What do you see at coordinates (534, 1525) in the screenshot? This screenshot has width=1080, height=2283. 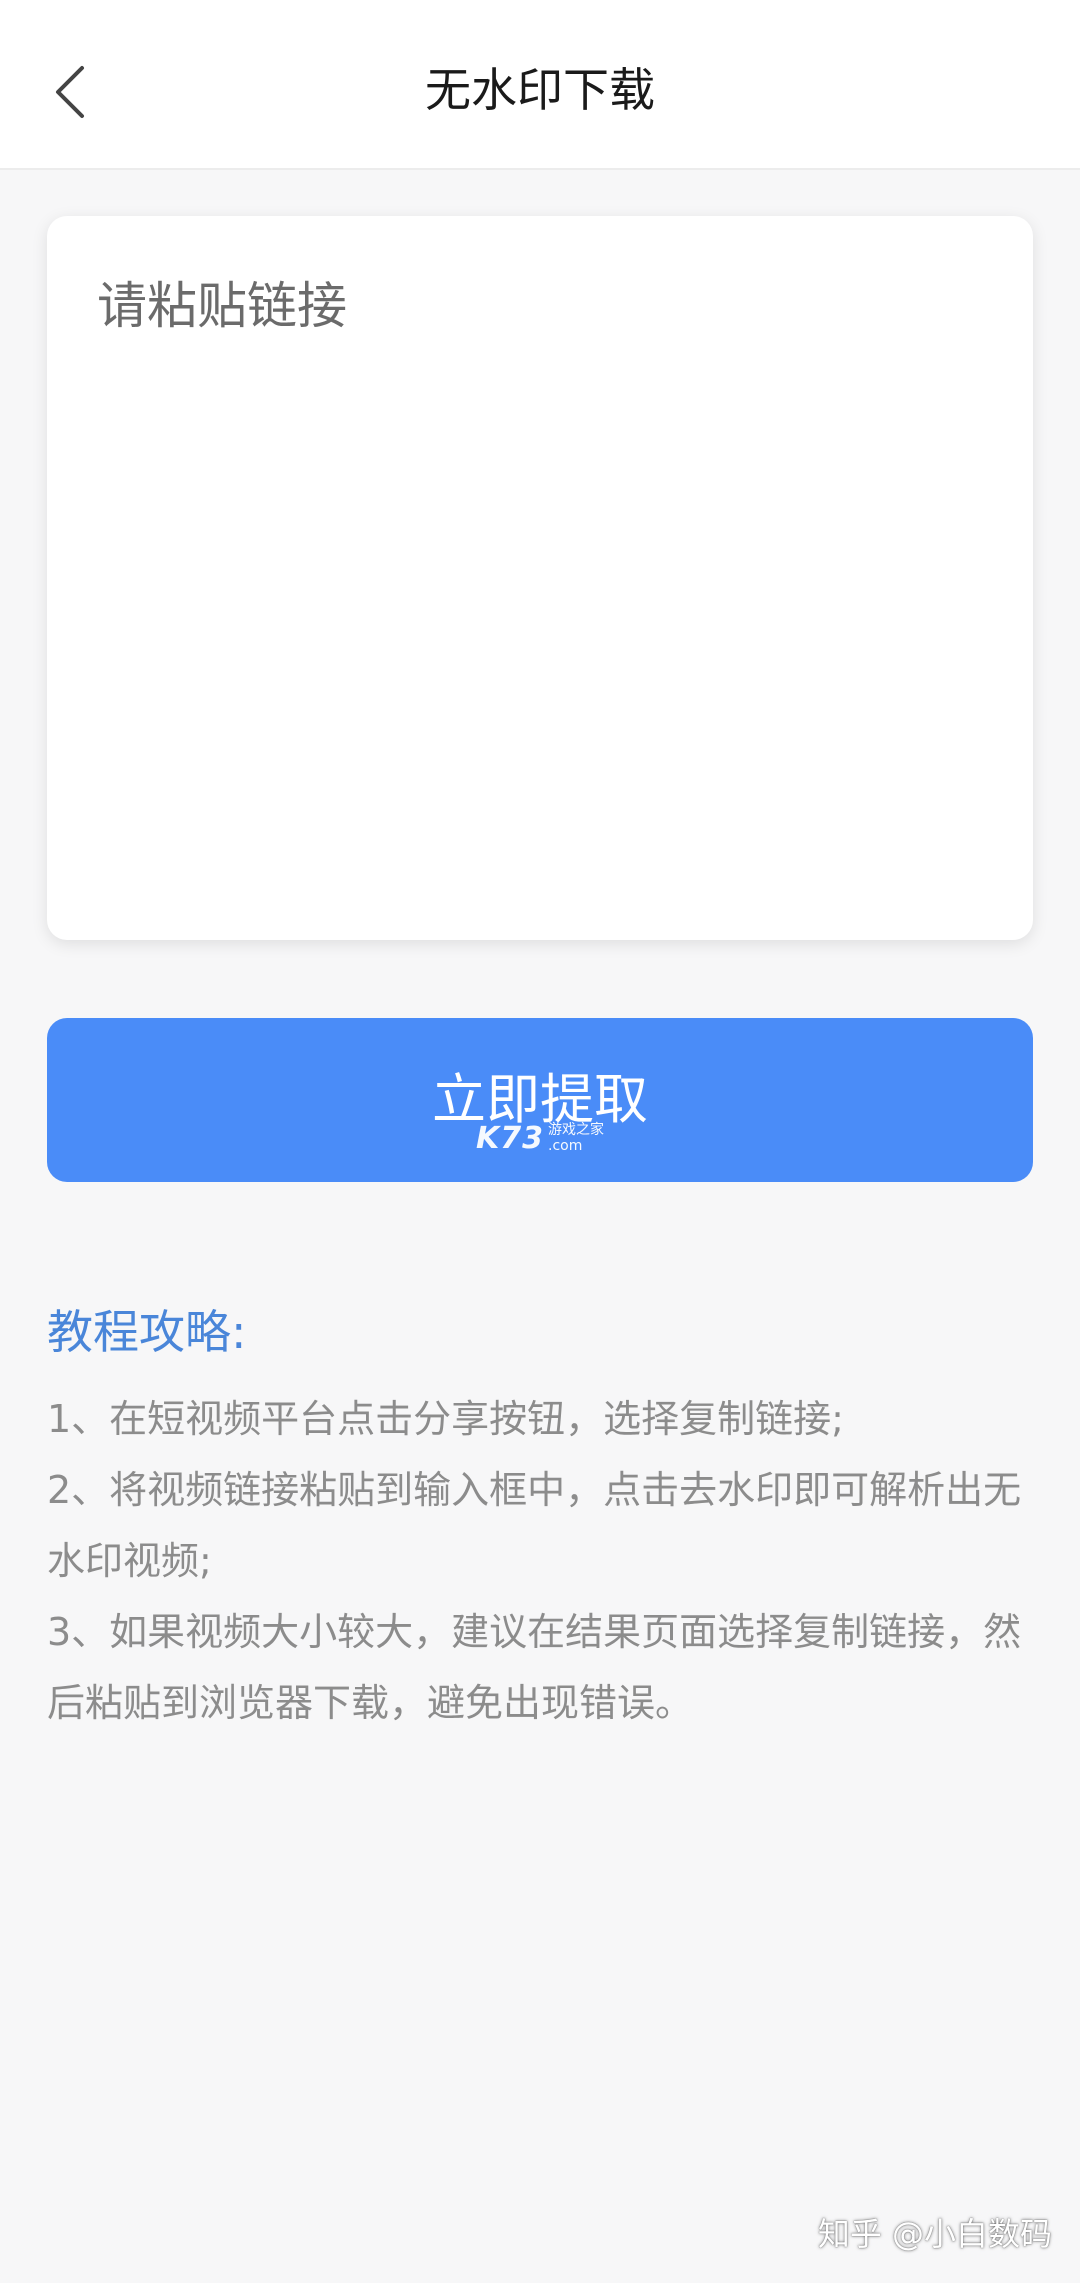 I see `guide-step: 2、将视频链接粘贴到输入框中，点击去水印即可解析出无水印视频;` at bounding box center [534, 1525].